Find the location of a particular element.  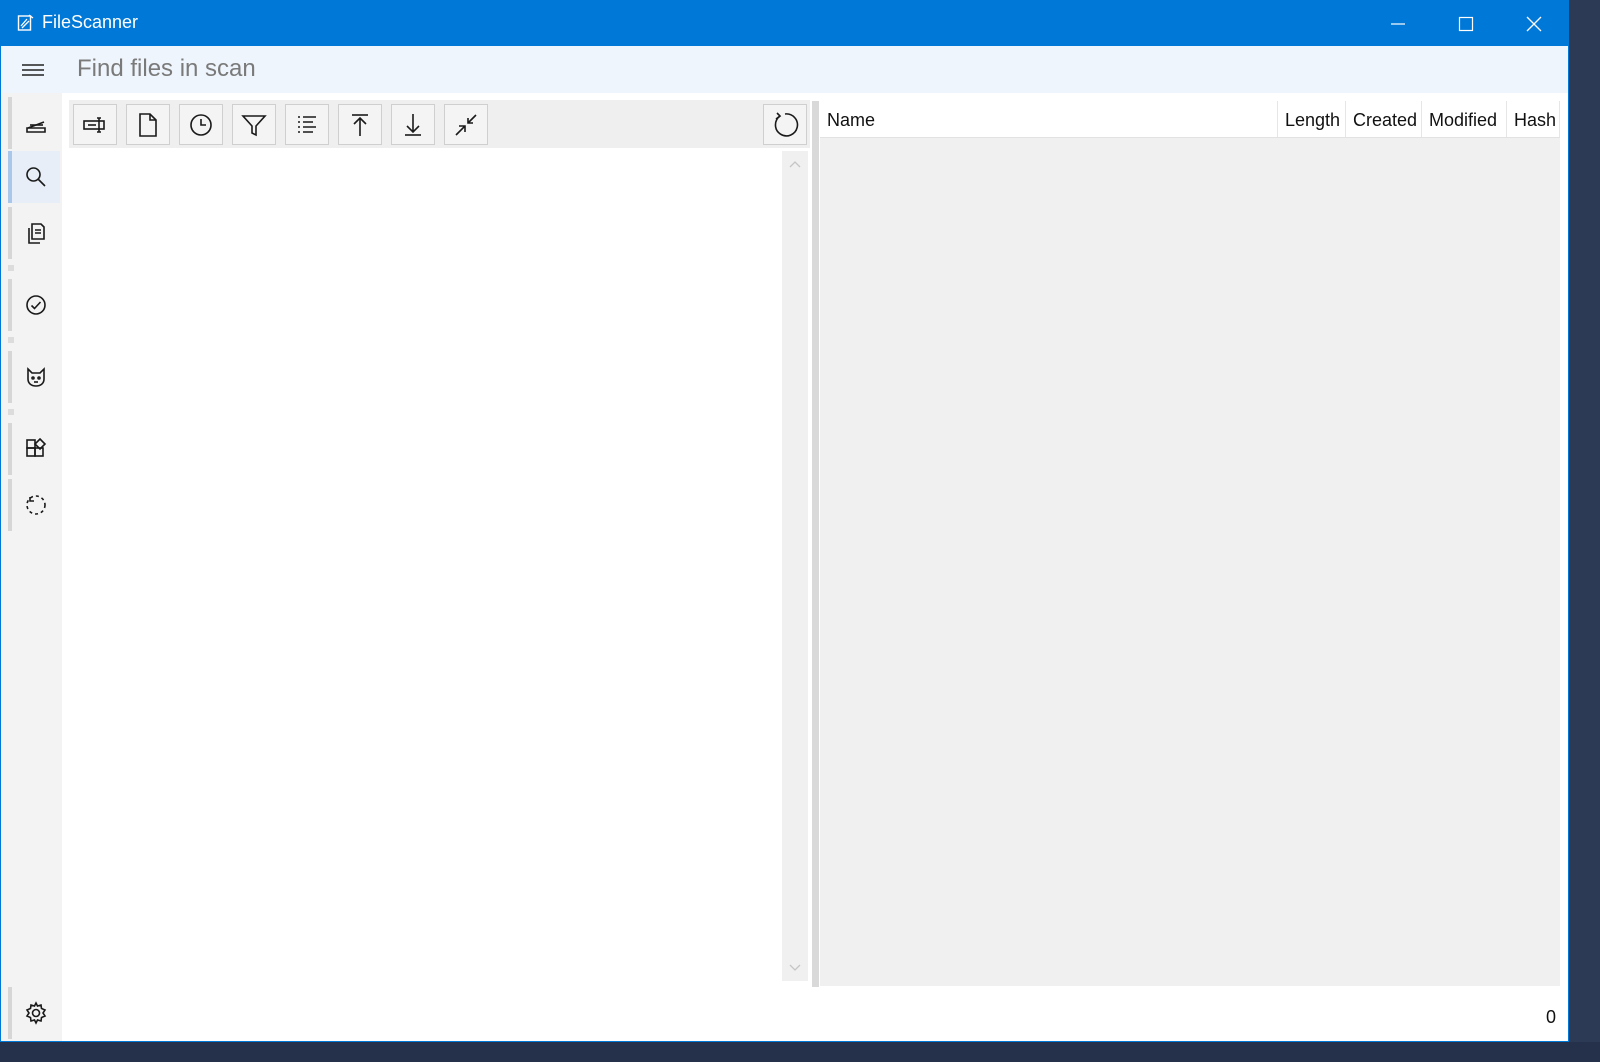

apps-icon is located at coordinates (36, 447).